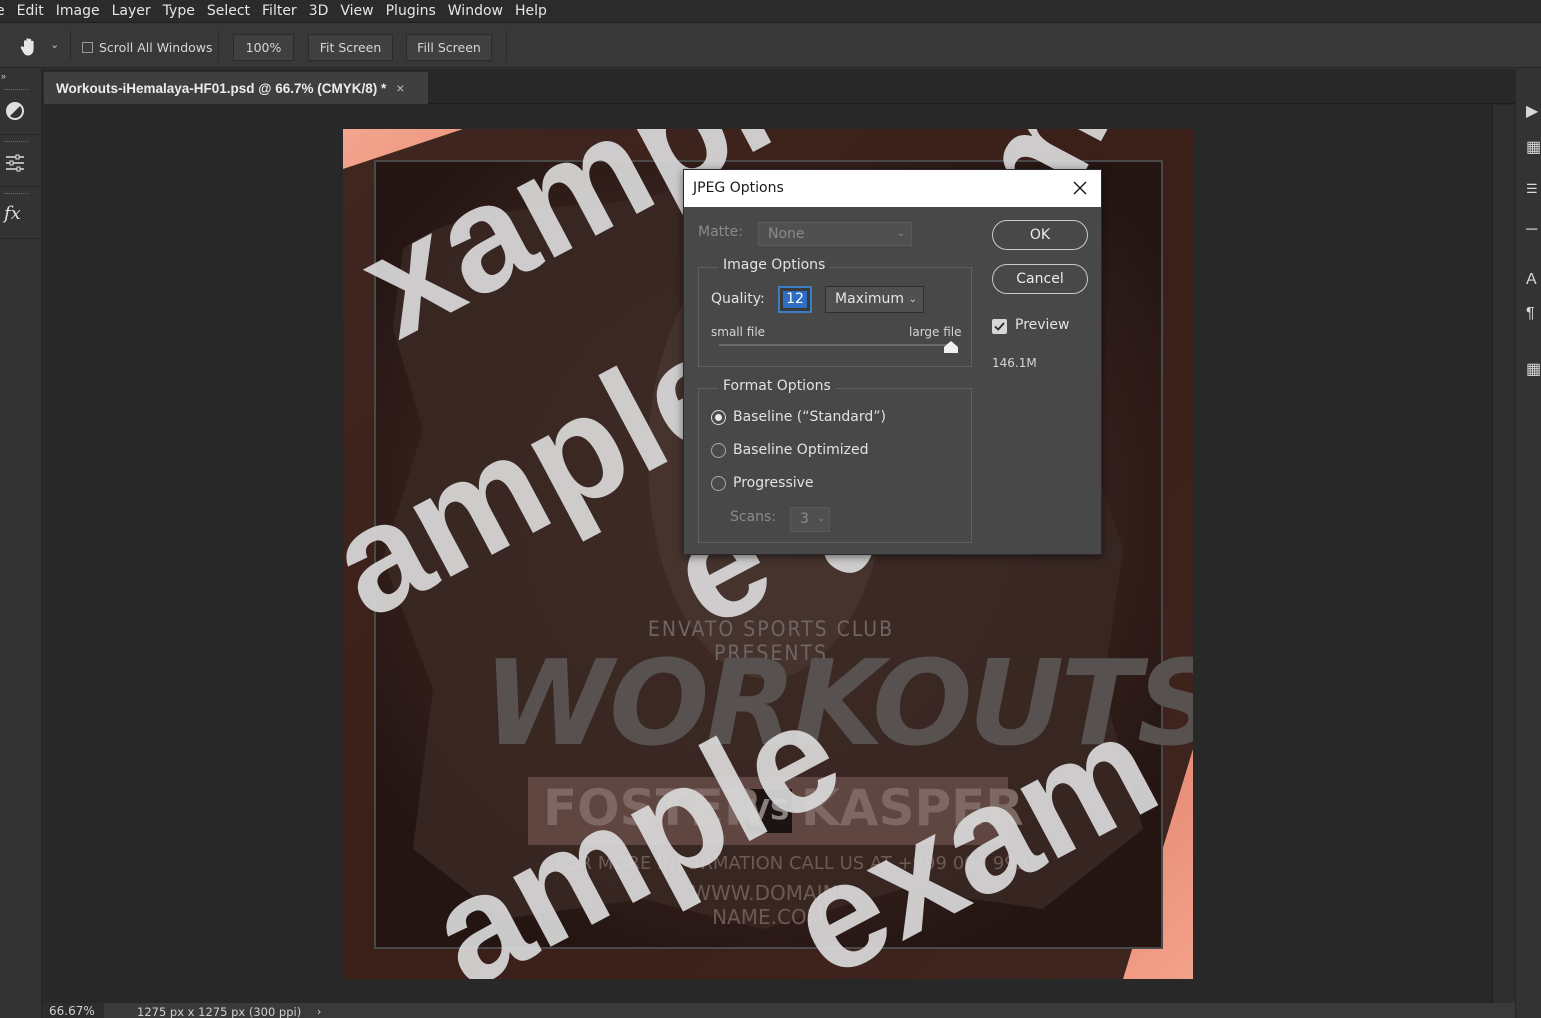 The width and height of the screenshot is (1541, 1018). What do you see at coordinates (131, 11) in the screenshot?
I see `menu-layer: Layer` at bounding box center [131, 11].